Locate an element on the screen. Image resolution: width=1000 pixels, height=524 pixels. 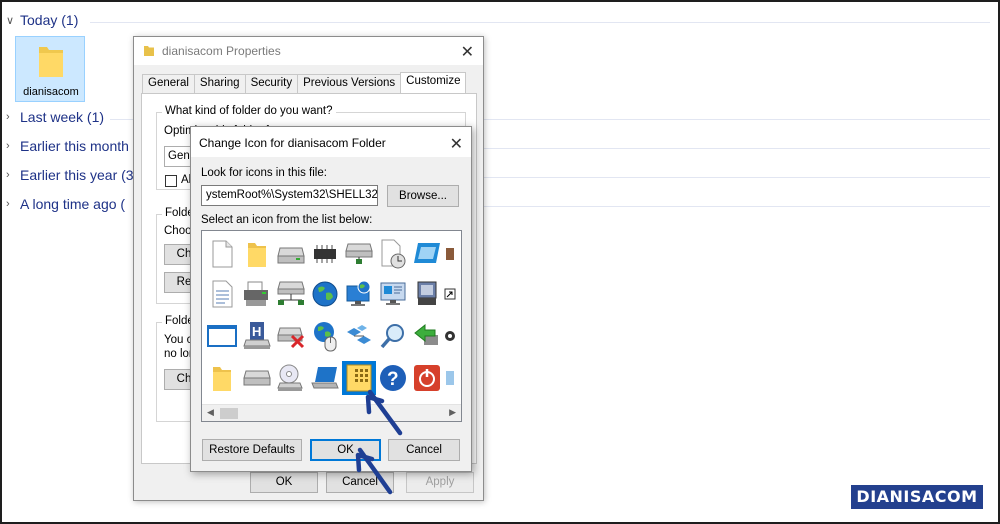
properties-ok-button: OK is located at coordinates (284, 482).